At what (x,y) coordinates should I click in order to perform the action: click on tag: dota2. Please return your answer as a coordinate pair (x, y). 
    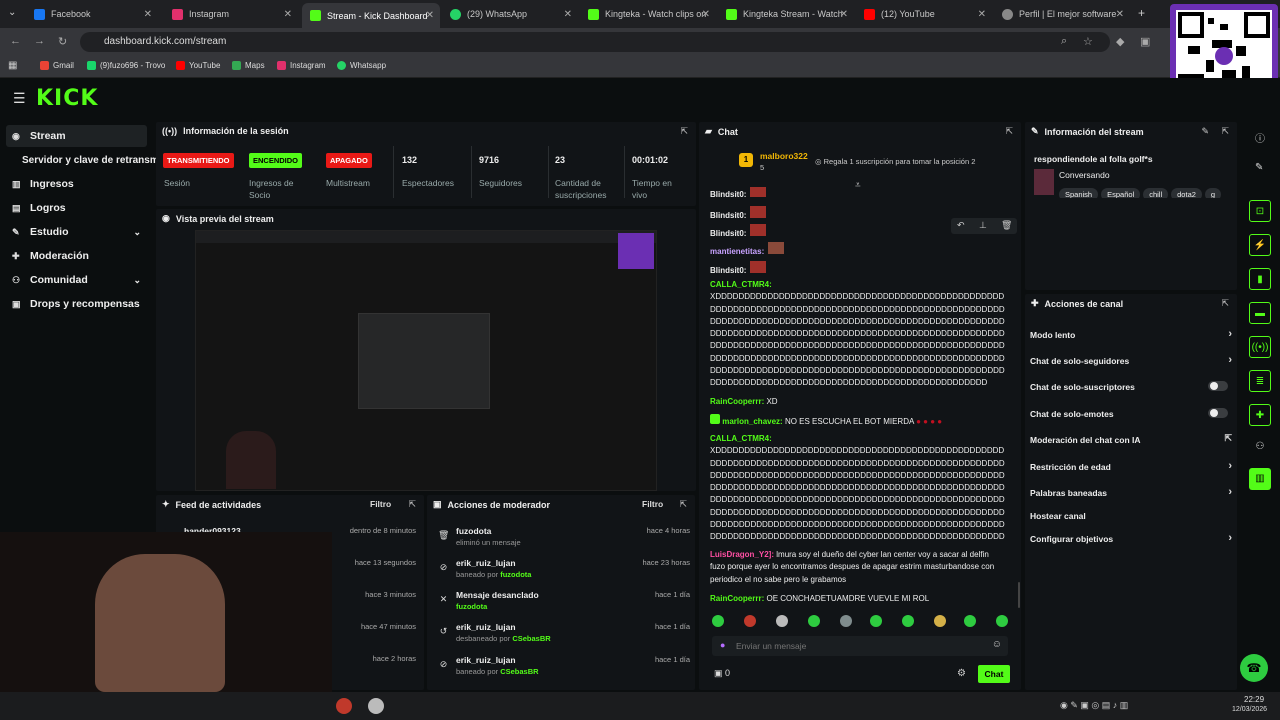
    Looking at the image, I should click on (1186, 193).